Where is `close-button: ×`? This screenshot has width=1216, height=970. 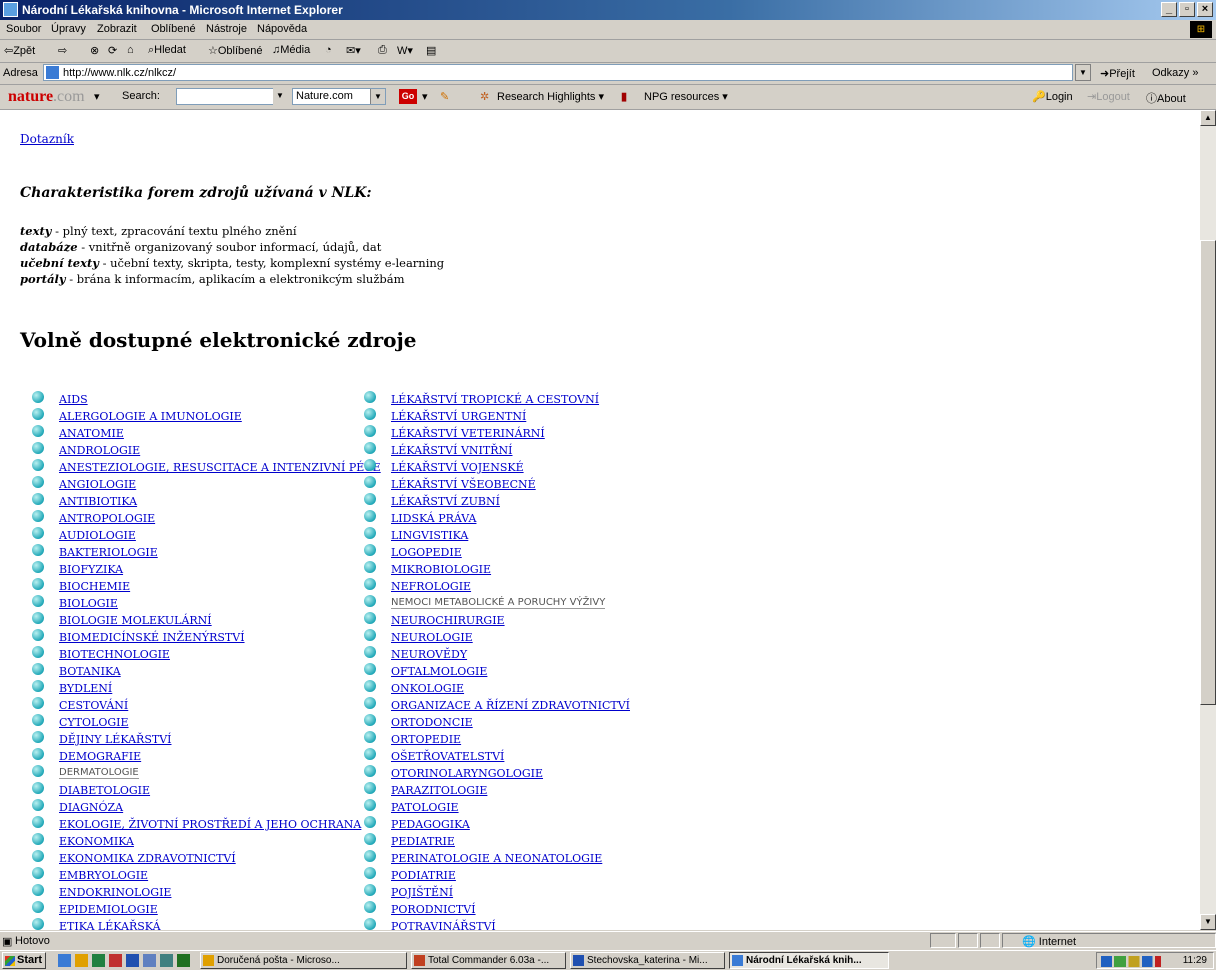
close-button: × is located at coordinates (1205, 9).